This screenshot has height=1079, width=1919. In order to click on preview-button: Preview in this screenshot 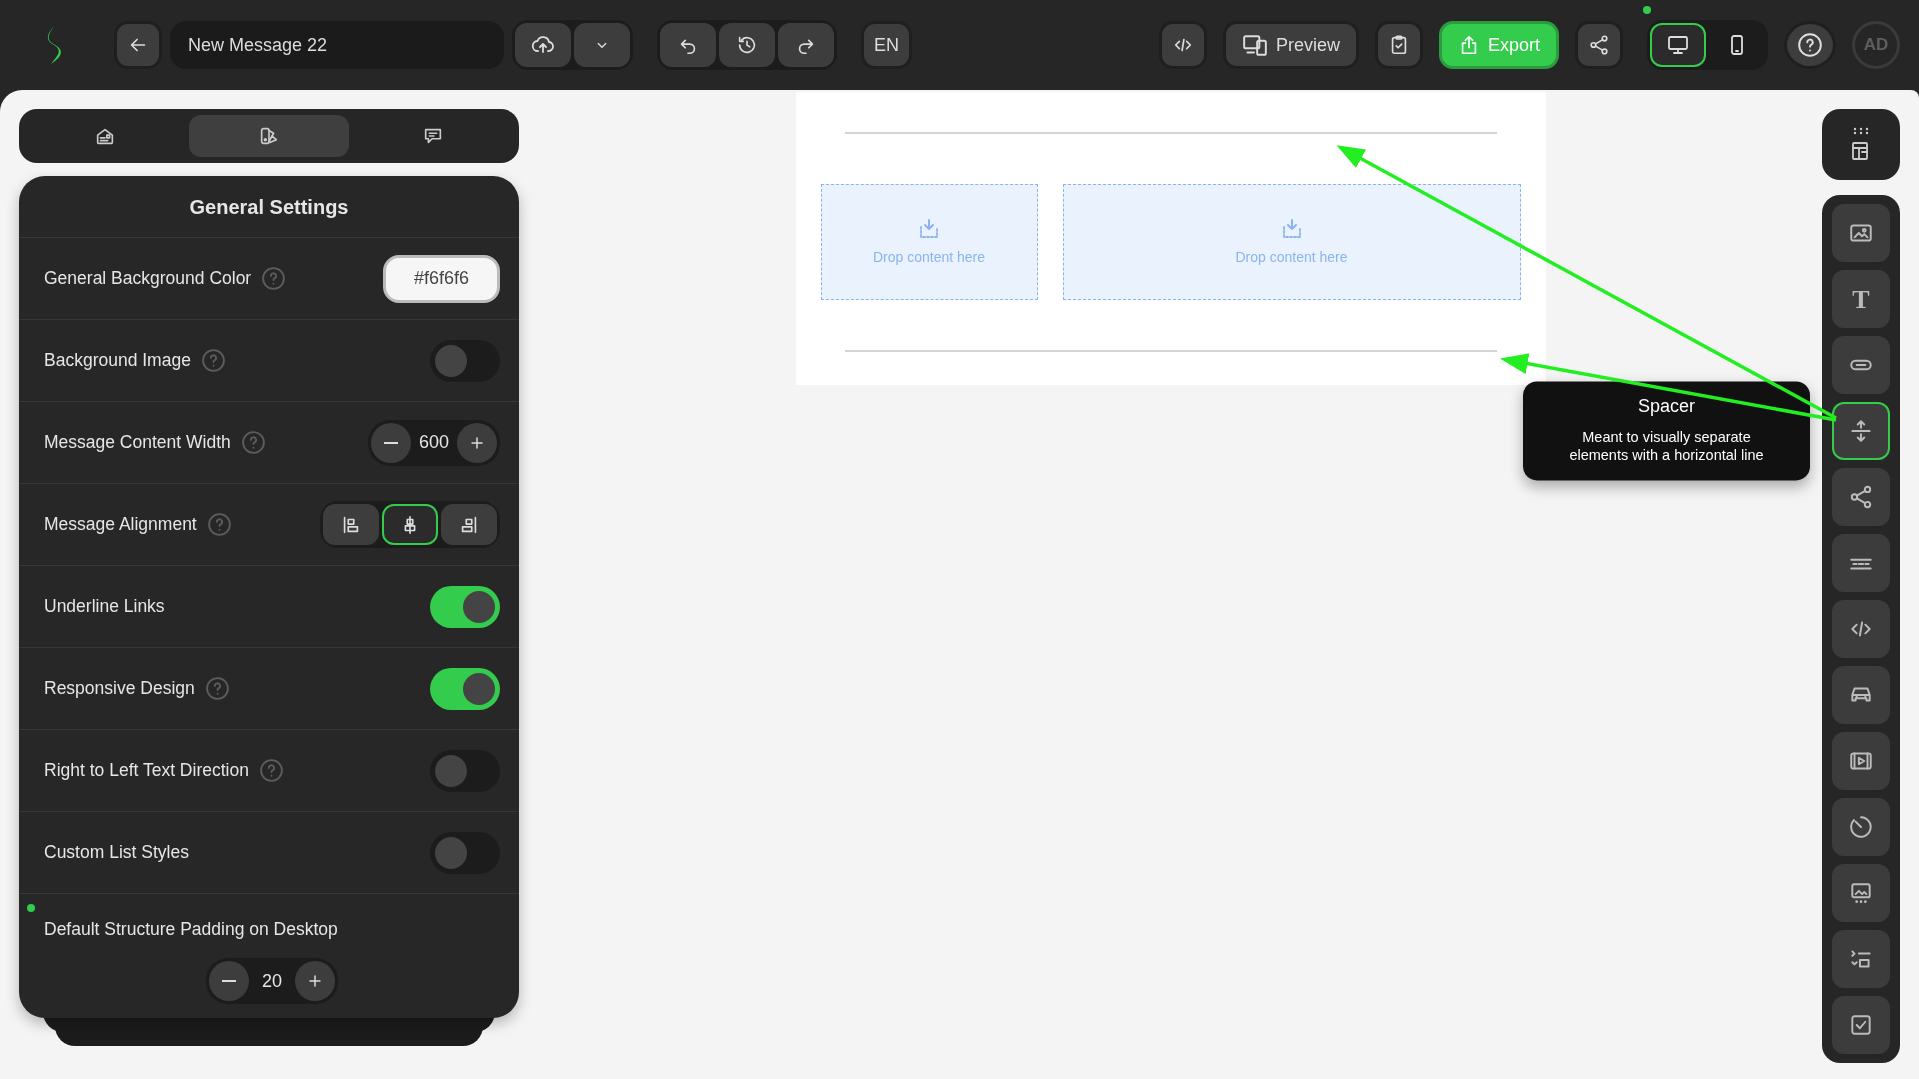, I will do `click(1290, 45)`.